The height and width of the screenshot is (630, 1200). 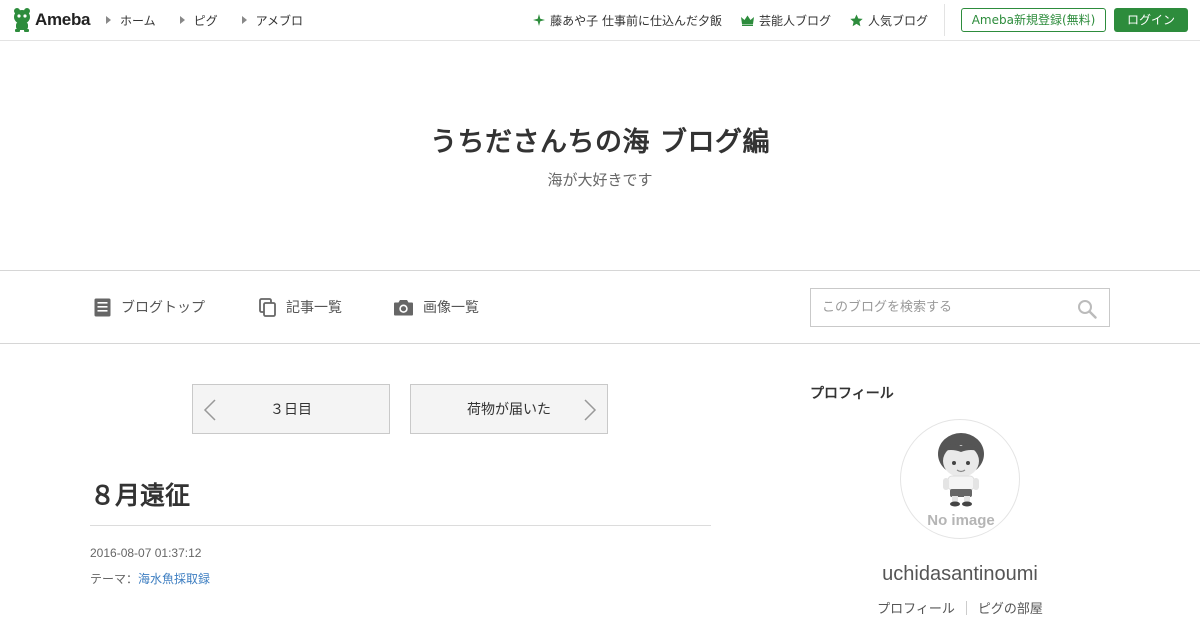 What do you see at coordinates (138, 20) in the screenshot?
I see `nav-home-label: ホーム` at bounding box center [138, 20].